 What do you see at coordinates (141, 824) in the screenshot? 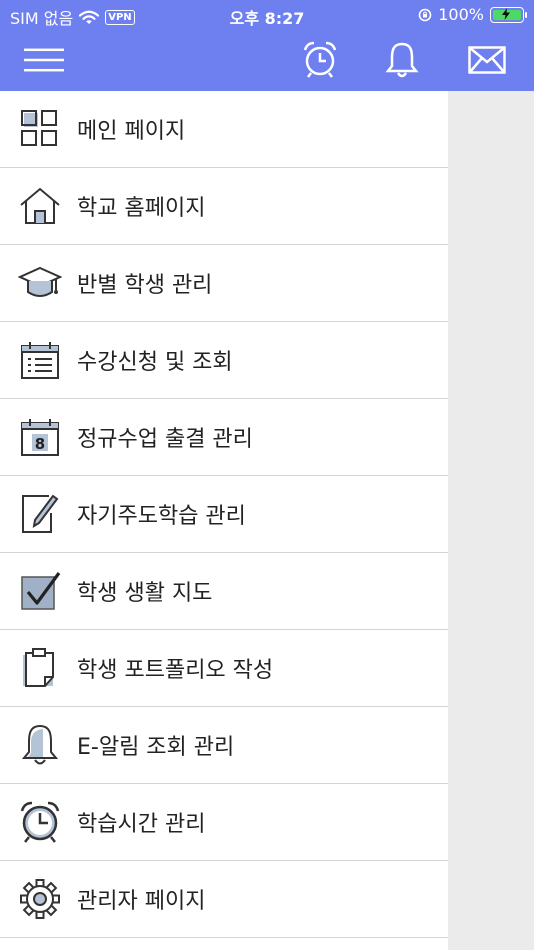
I see `menu-item-label: 학습시간 관리` at bounding box center [141, 824].